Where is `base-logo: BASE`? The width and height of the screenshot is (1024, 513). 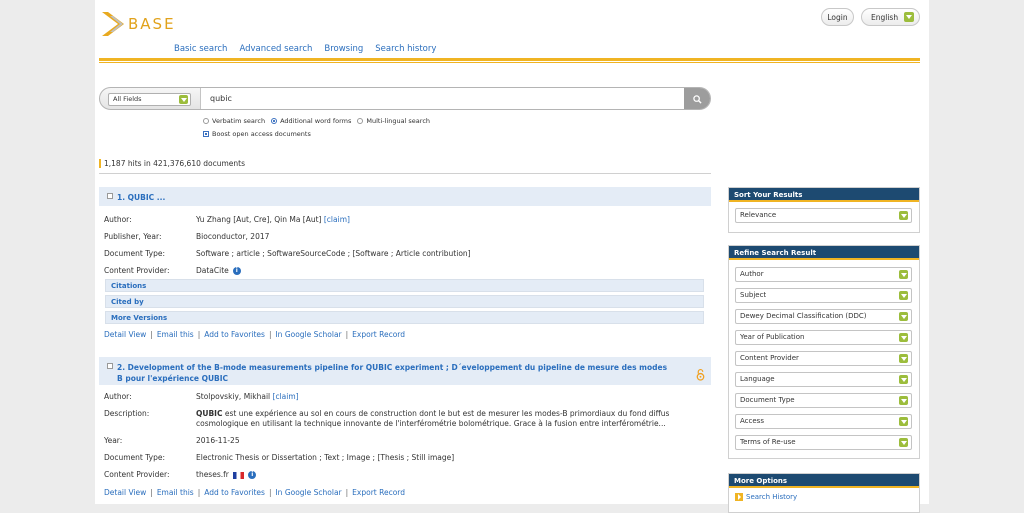
base-logo: BASE is located at coordinates (145, 24).